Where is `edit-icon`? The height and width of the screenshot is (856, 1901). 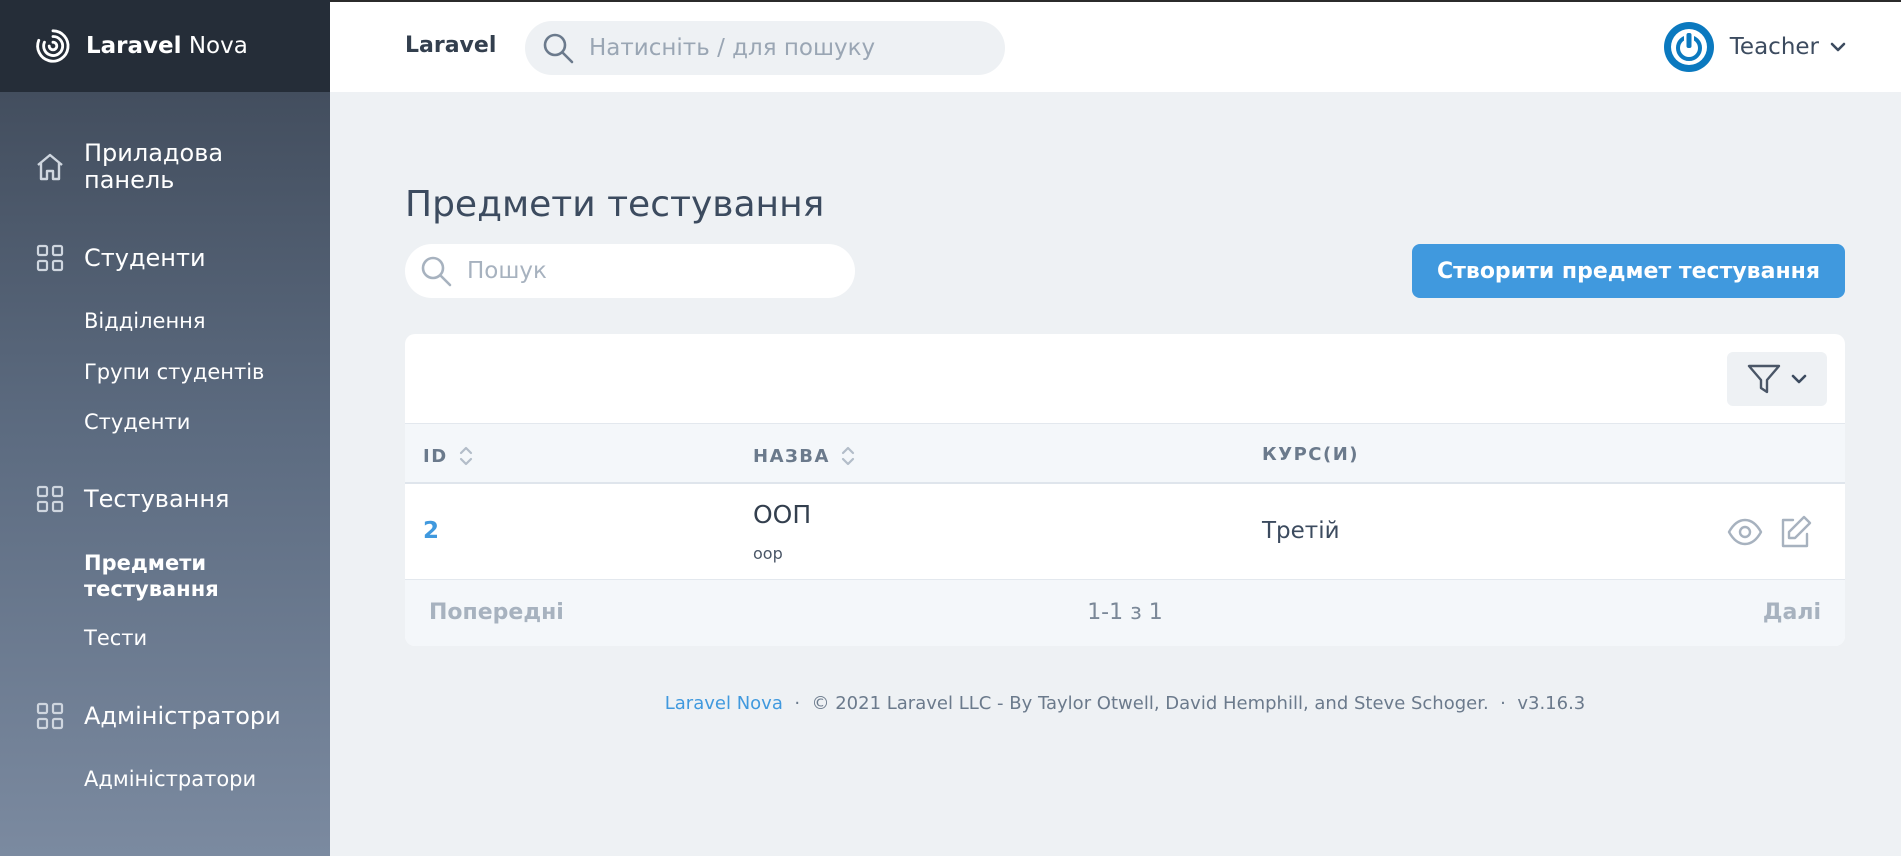
edit-icon is located at coordinates (1795, 532).